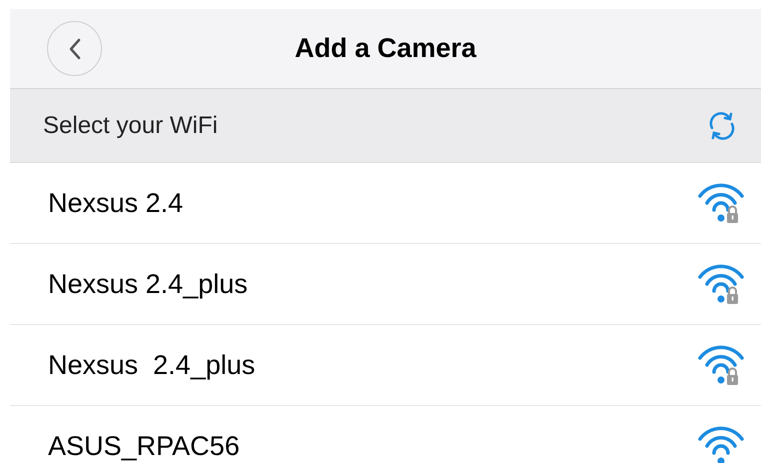 This screenshot has width=761, height=463. I want to click on screen-title: Add a Camera, so click(385, 49).